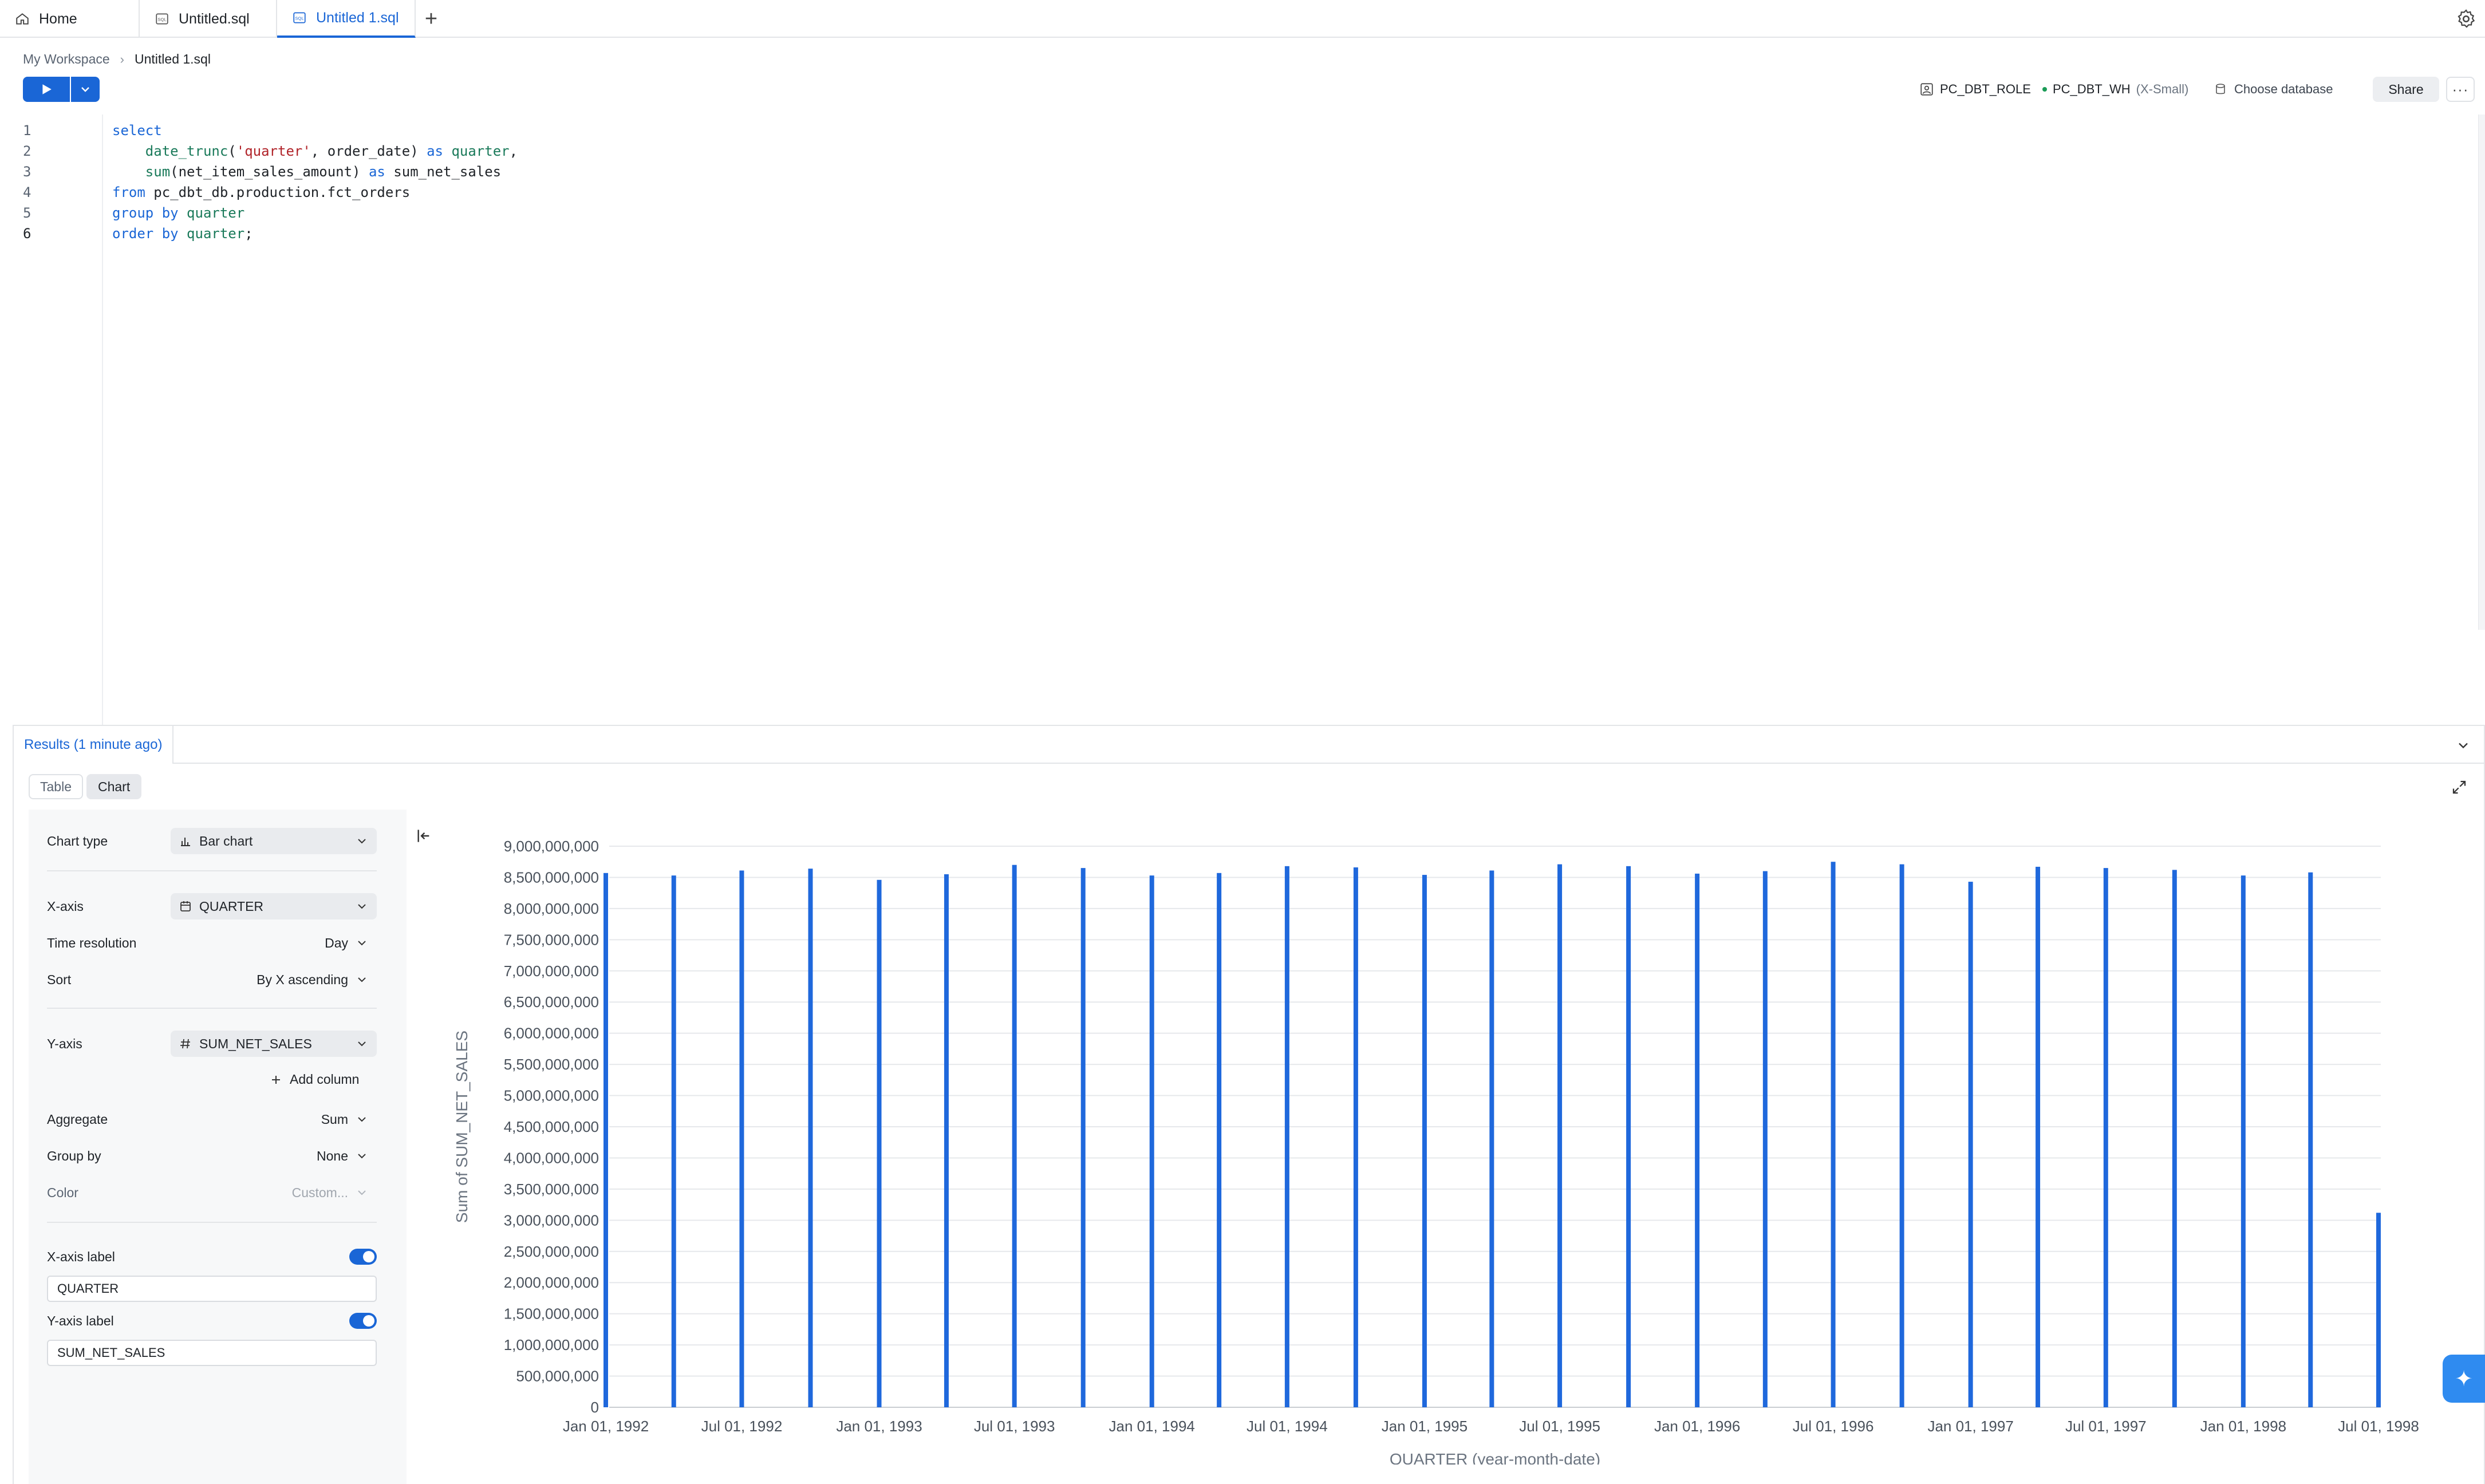  What do you see at coordinates (2481, 372) in the screenshot?
I see `editor-scrollbar` at bounding box center [2481, 372].